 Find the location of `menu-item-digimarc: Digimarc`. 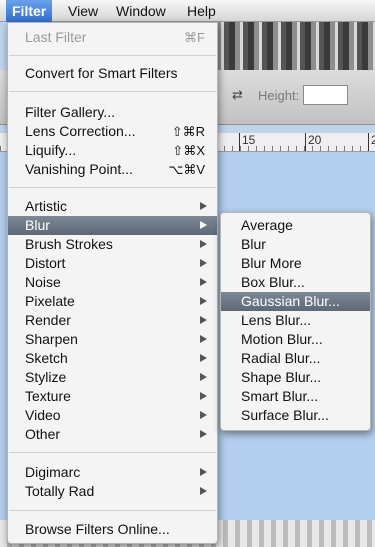

menu-item-digimarc: Digimarc is located at coordinates (112, 472).